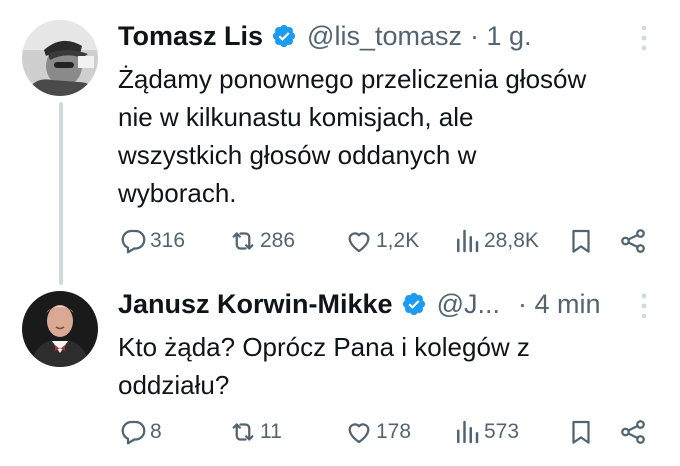 This screenshot has height=466, width=680. Describe the element at coordinates (297, 155) in the screenshot. I see `tweet-text-line: wszystkich głosów oddanych w` at that location.